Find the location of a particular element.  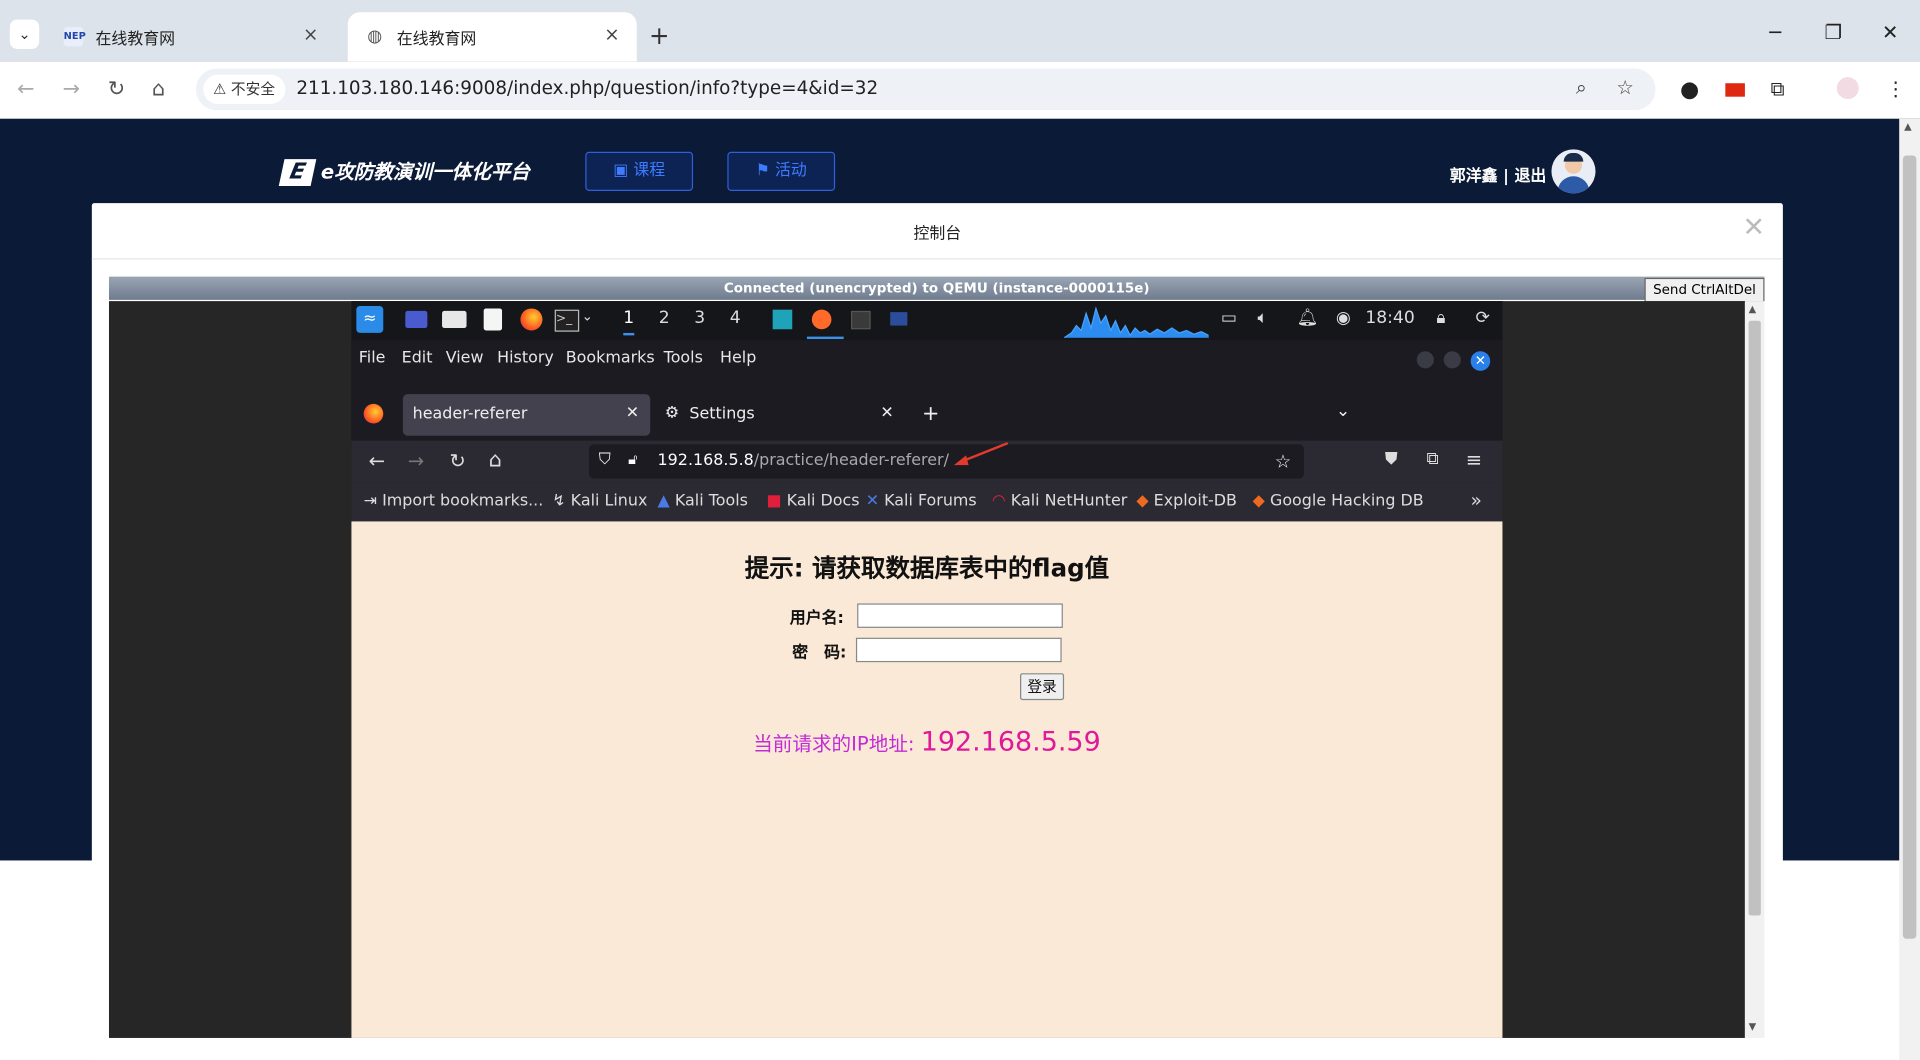

zoom-icon: ⌕ is located at coordinates (1581, 88).